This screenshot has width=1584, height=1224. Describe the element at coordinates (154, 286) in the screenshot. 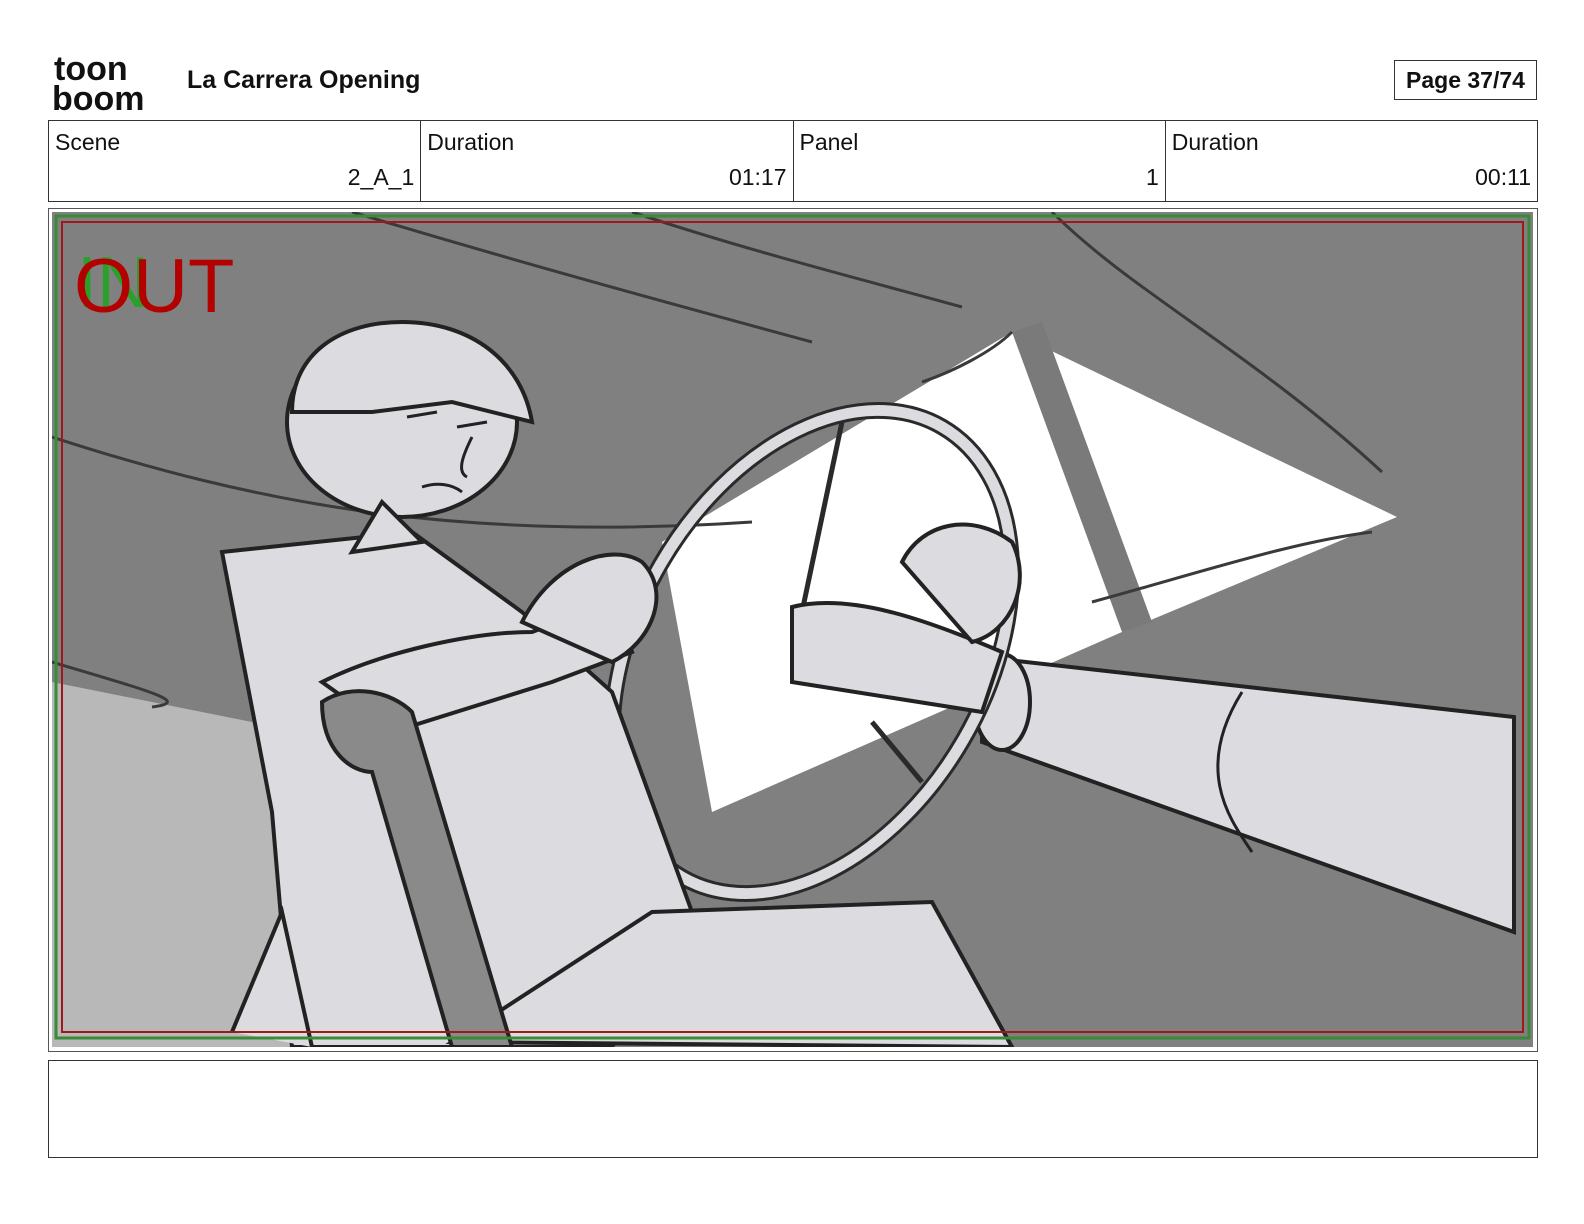

I see `out-marker: OUT` at that location.